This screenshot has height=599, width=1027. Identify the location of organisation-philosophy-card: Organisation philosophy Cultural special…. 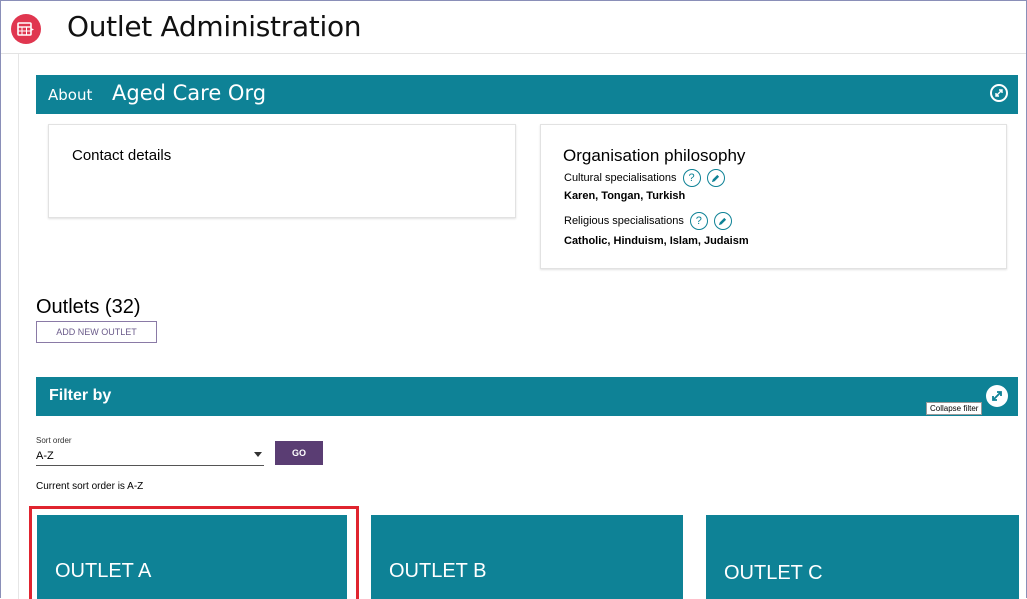
(773, 196).